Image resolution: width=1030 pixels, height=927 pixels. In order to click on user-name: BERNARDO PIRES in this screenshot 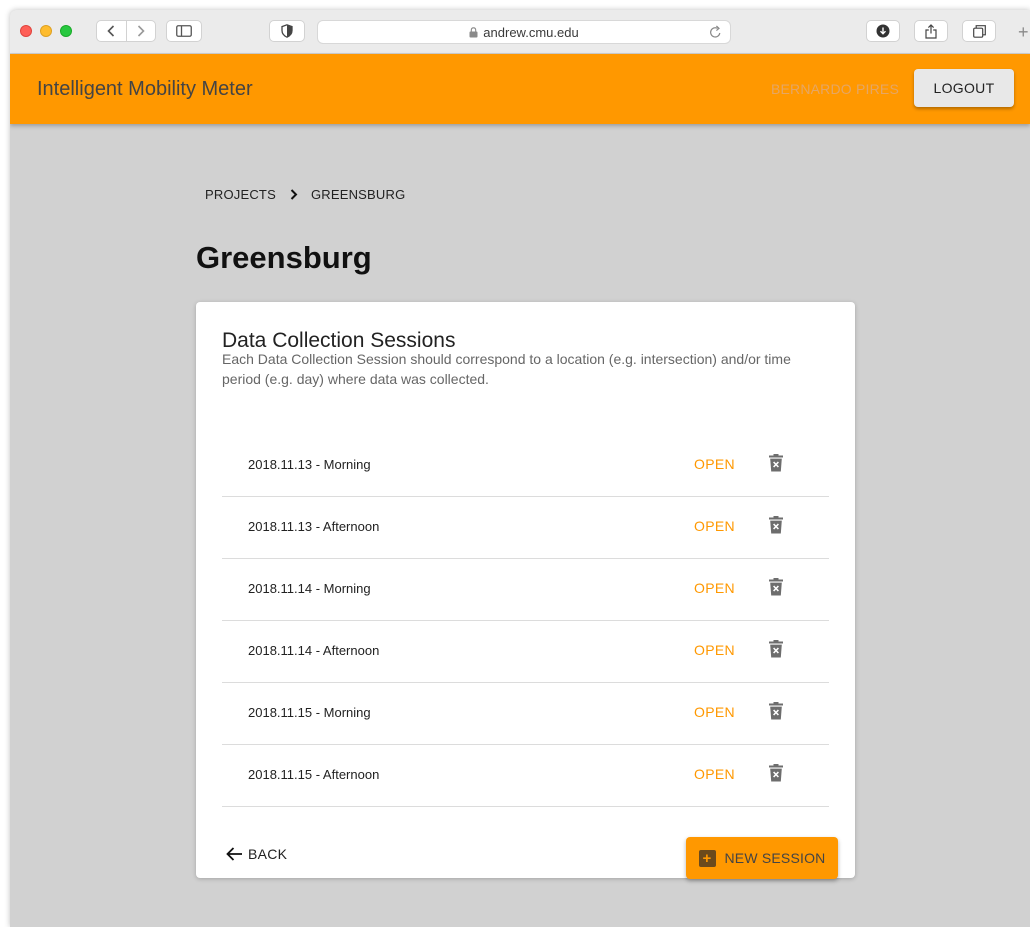, I will do `click(835, 89)`.